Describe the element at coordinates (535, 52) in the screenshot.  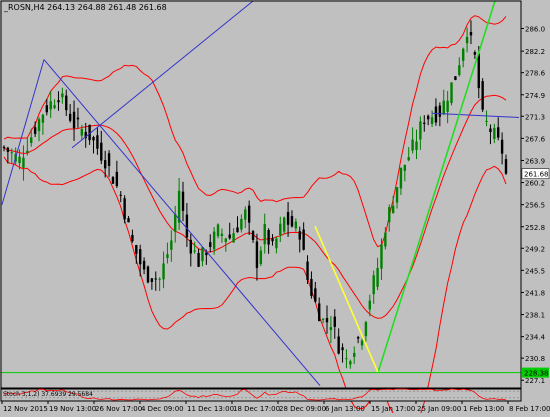
I see `price-tick-label: 282.2` at that location.